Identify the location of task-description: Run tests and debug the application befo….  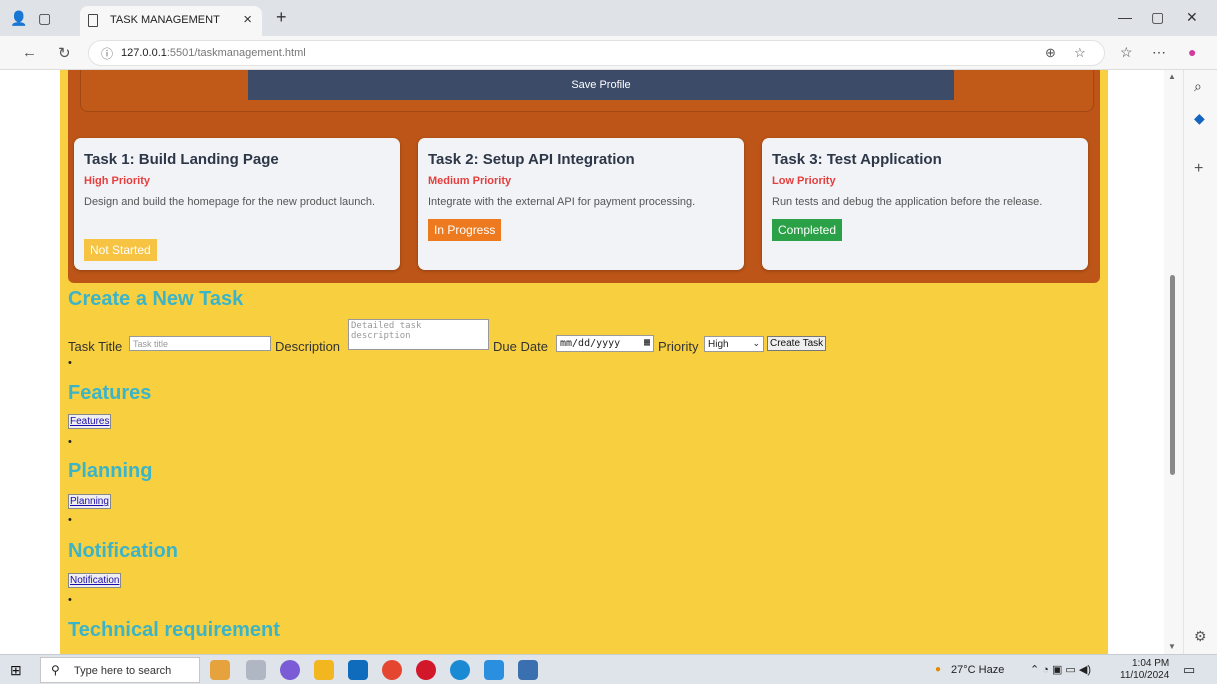
(907, 202).